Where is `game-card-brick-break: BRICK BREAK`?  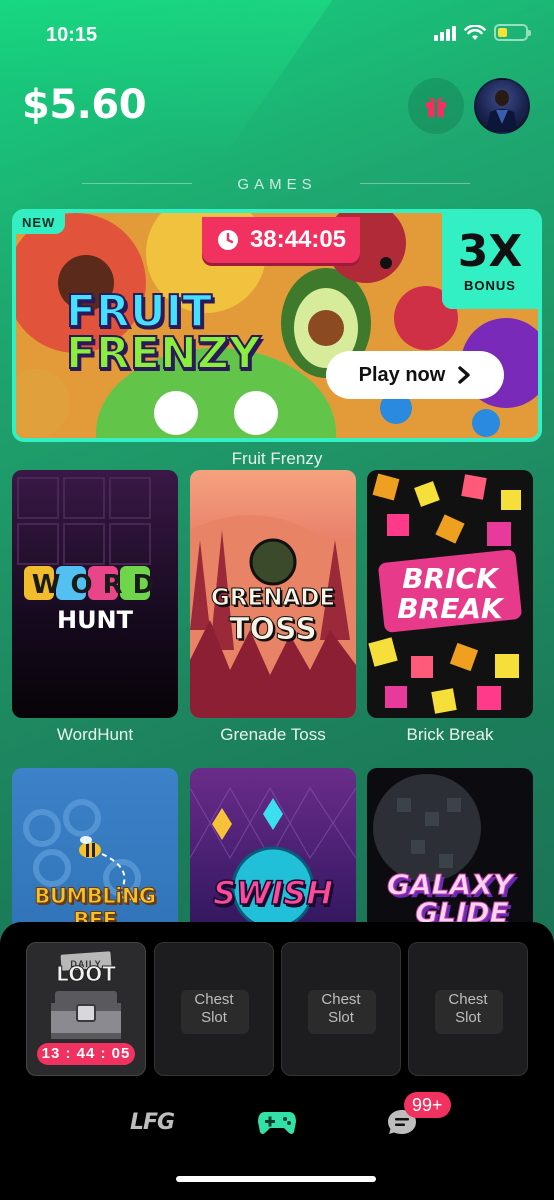 game-card-brick-break: BRICK BREAK is located at coordinates (450, 594).